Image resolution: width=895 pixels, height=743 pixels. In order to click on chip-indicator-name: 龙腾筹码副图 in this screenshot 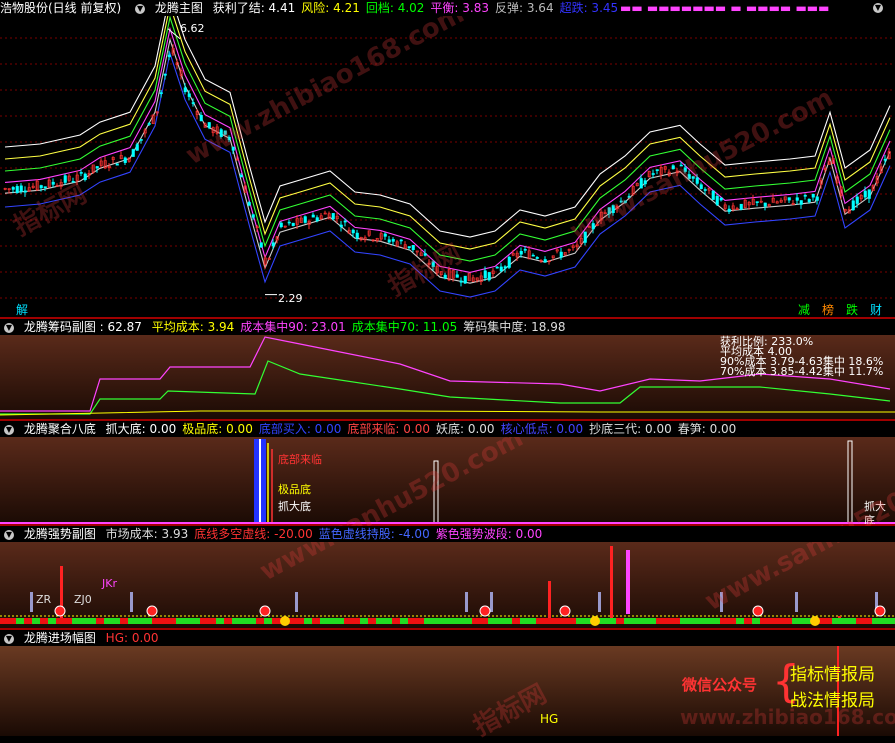, I will do `click(60, 327)`.